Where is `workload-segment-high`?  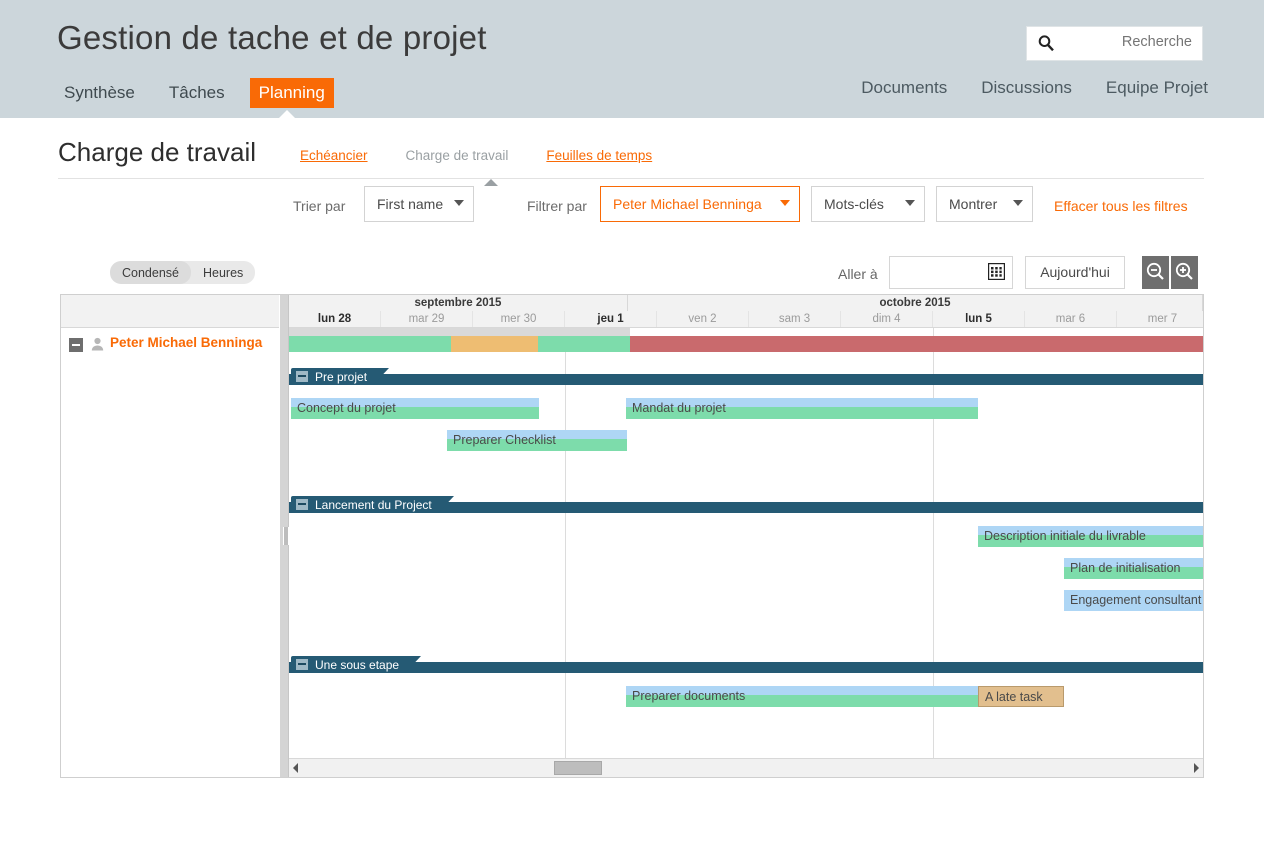 workload-segment-high is located at coordinates (494, 344).